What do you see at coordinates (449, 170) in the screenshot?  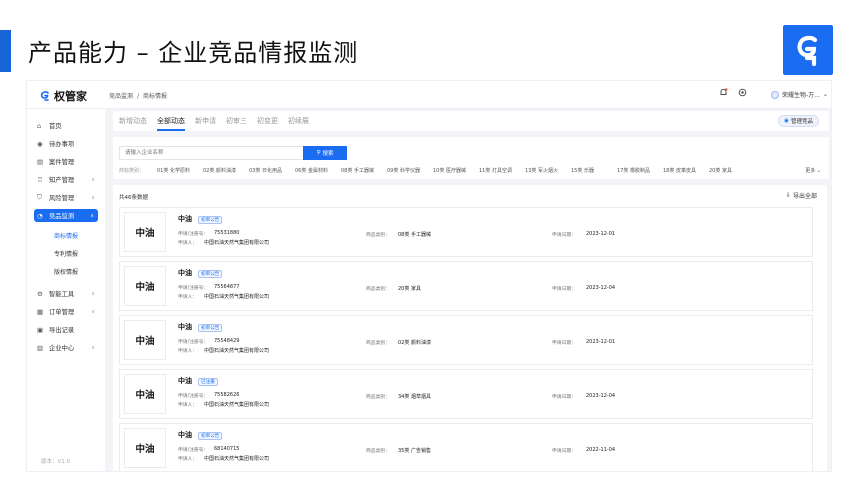 I see `category-chip: 10类 医疗器械` at bounding box center [449, 170].